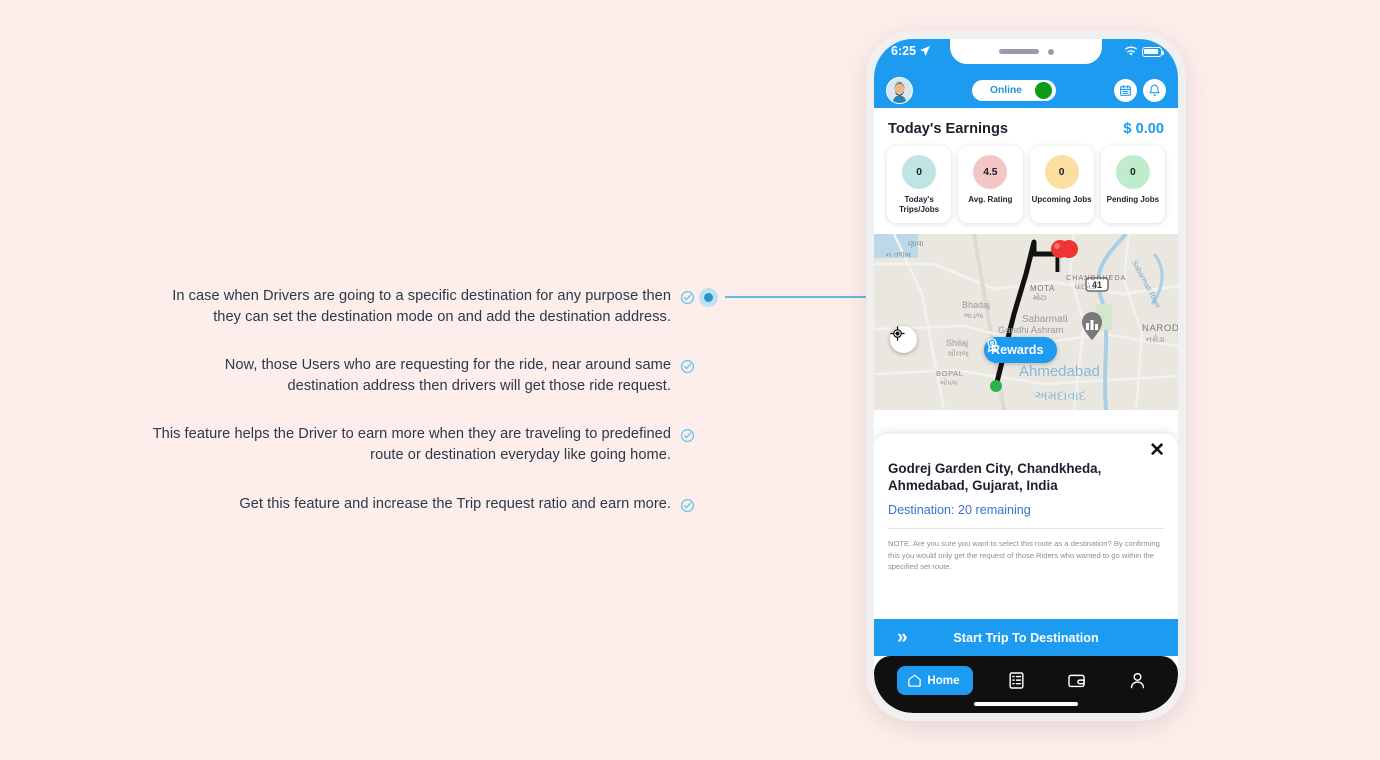  Describe the element at coordinates (915, 680) in the screenshot. I see `home-icon` at that location.